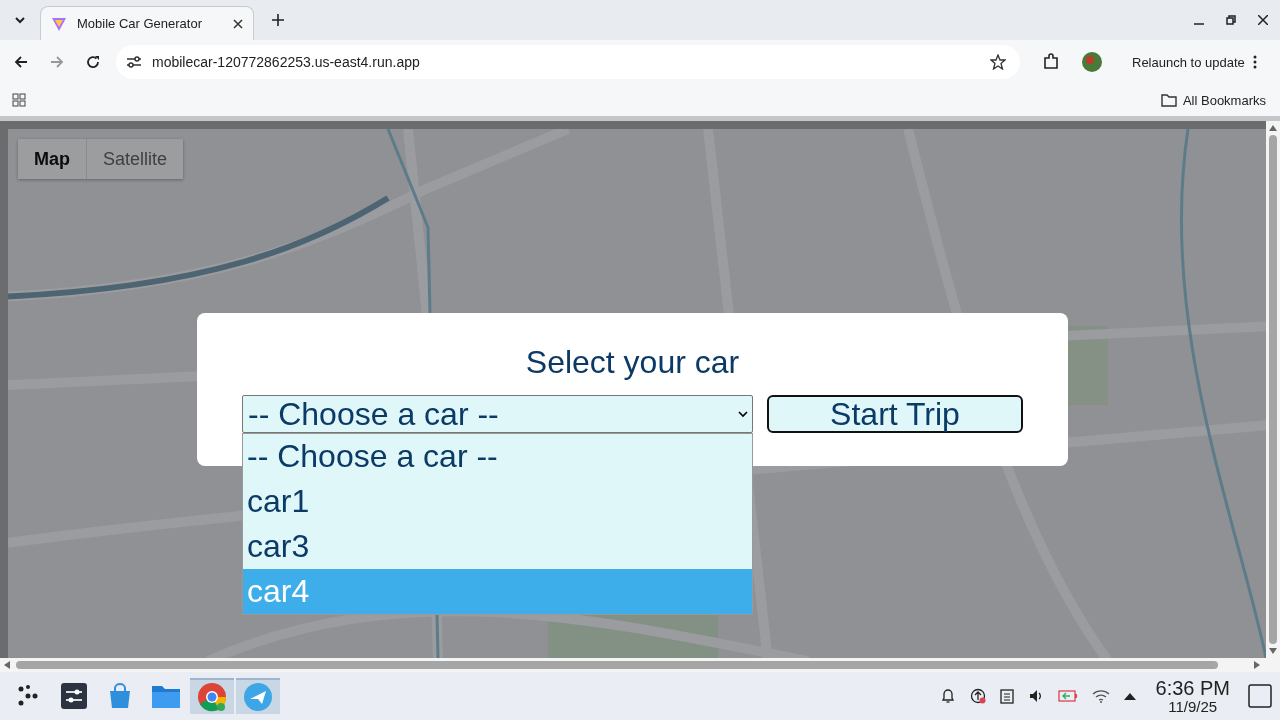  What do you see at coordinates (497, 501) in the screenshot?
I see `car-option: car1` at bounding box center [497, 501].